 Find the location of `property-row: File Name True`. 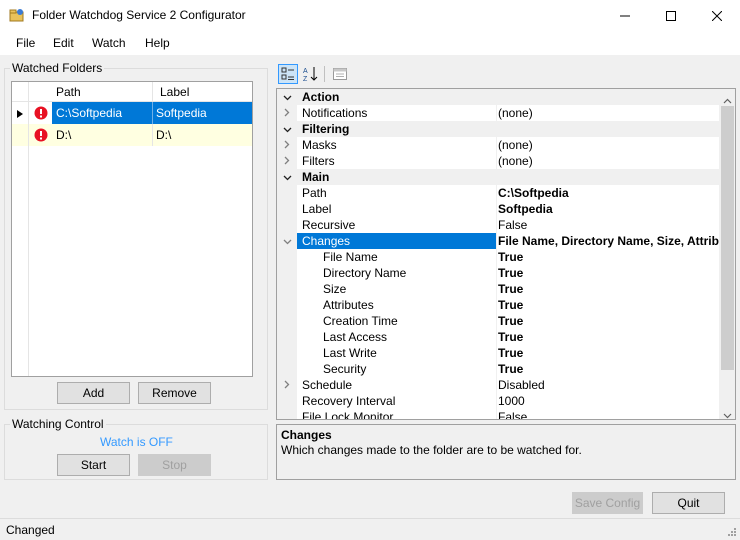

property-row: File Name True is located at coordinates (498, 257).